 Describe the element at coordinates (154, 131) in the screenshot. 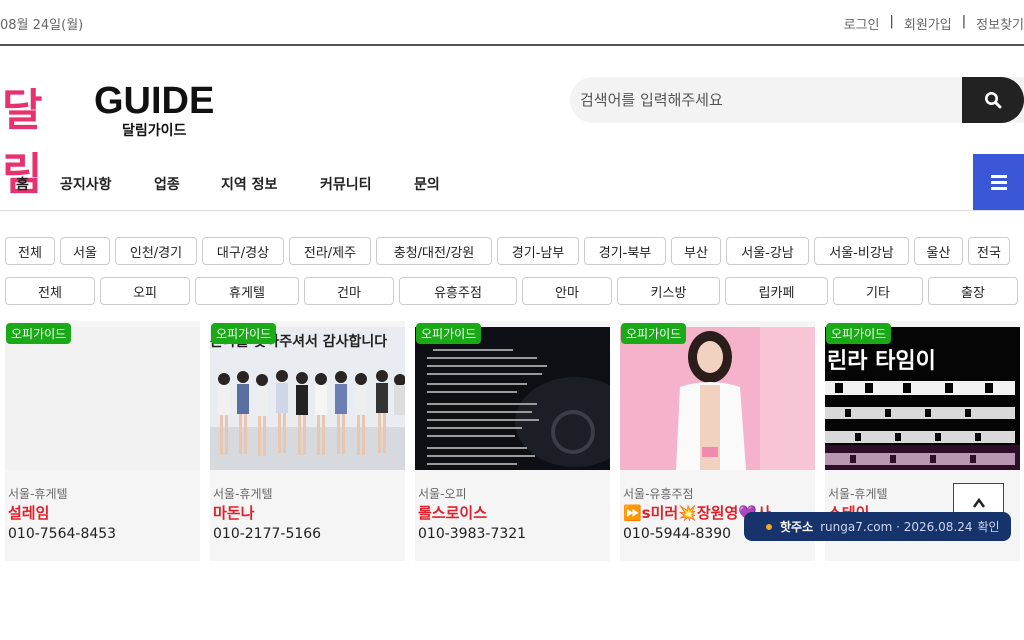

I see `logo-subtitle: 달림가이드` at that location.